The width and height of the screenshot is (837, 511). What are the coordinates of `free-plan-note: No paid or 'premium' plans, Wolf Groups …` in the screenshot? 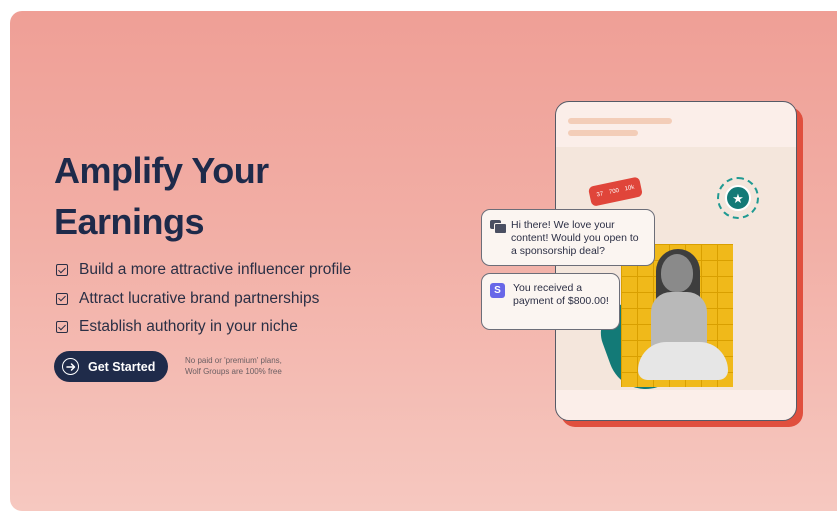 It's located at (233, 366).